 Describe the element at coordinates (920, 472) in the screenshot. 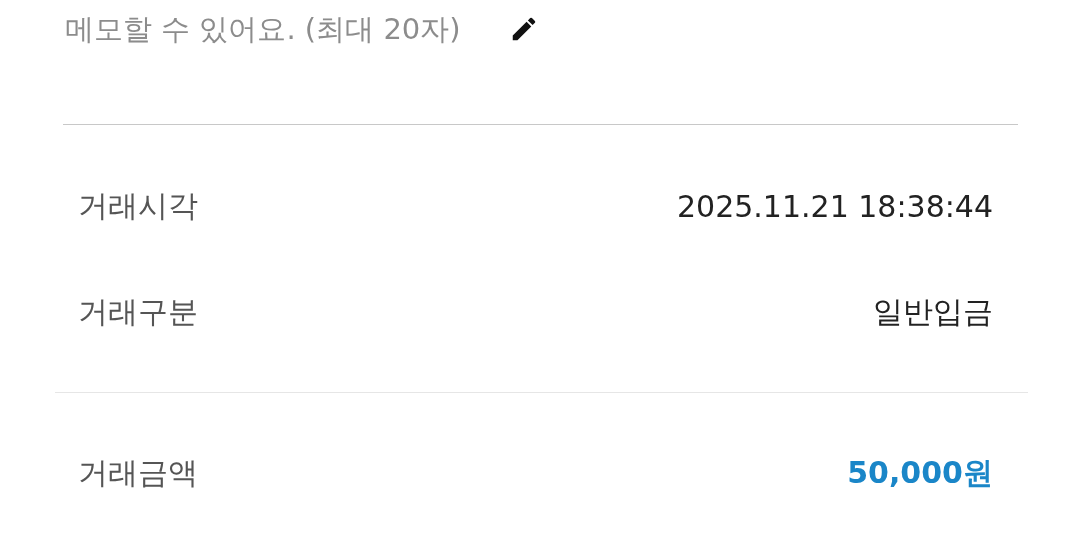

I see `amount-value: 50,000원` at that location.